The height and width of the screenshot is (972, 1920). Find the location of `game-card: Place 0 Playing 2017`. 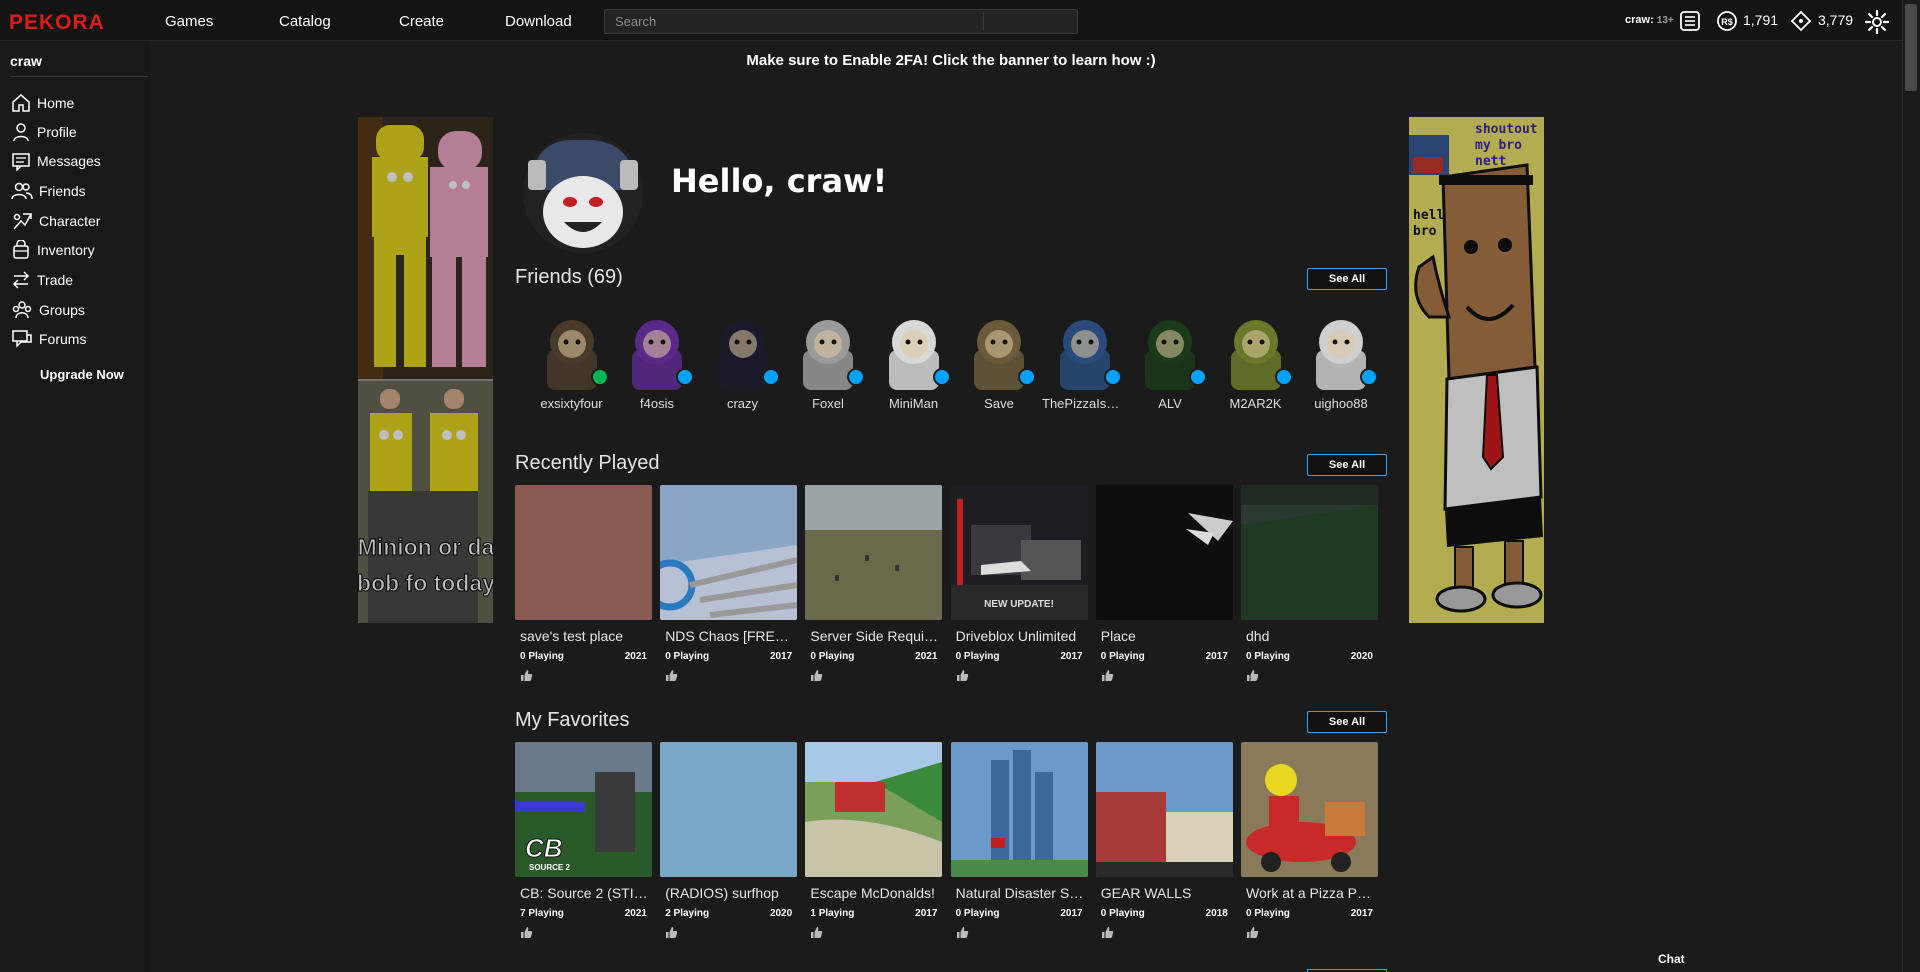

game-card: Place 0 Playing 2017 is located at coordinates (1164, 586).